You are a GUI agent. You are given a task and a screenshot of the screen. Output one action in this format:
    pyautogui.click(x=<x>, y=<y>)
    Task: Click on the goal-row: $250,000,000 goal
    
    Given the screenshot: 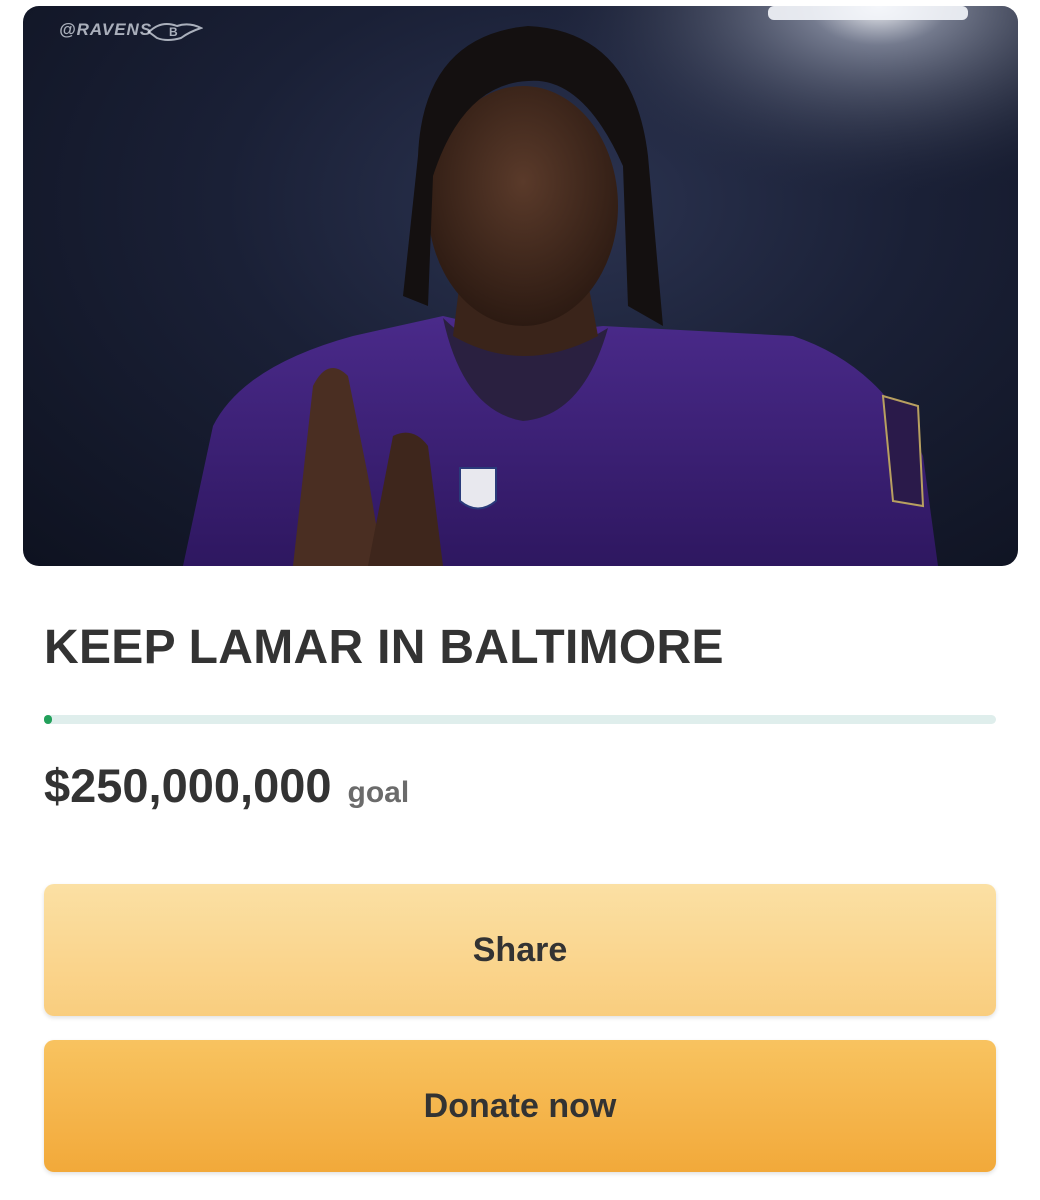 What is the action you would take?
    pyautogui.click(x=226, y=785)
    